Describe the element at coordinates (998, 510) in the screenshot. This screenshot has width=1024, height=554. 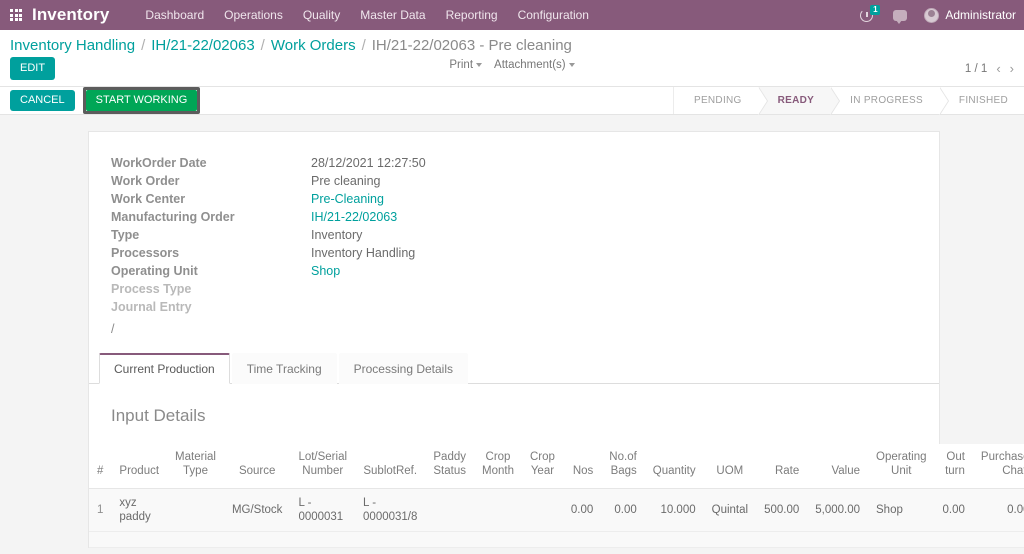
I see `cell-purchase-chaff: 0.00` at that location.